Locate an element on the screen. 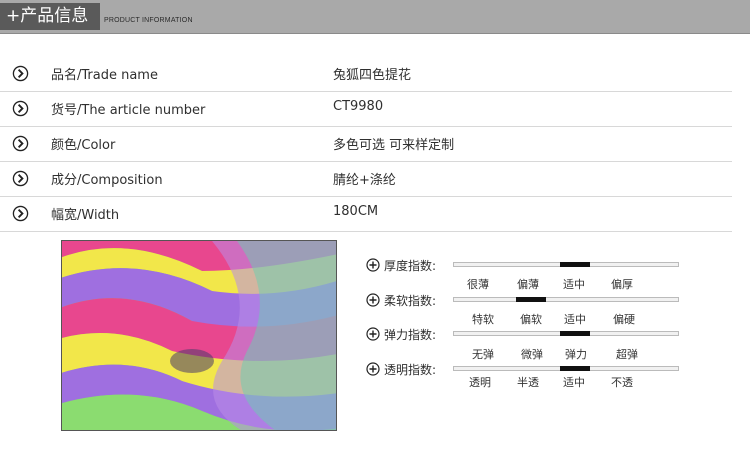 This screenshot has height=471, width=750. spec-row-trade-name: 品名/Trade name 兔狐四色提花 is located at coordinates (366, 74).